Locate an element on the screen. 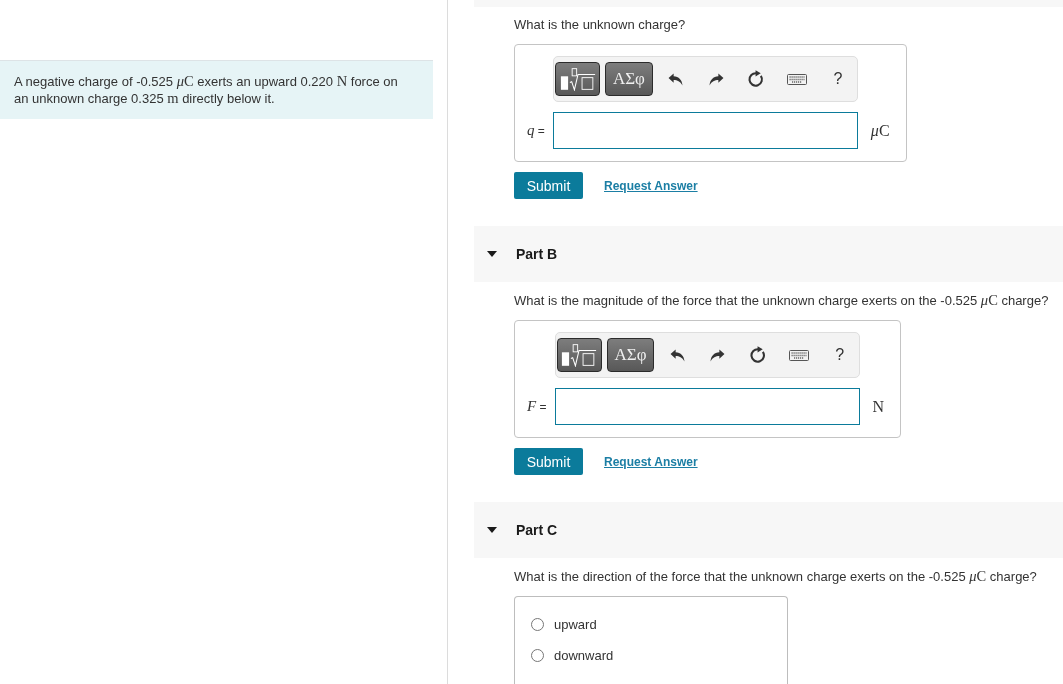 This screenshot has width=1063, height=684. part-header: Part B is located at coordinates (768, 254).